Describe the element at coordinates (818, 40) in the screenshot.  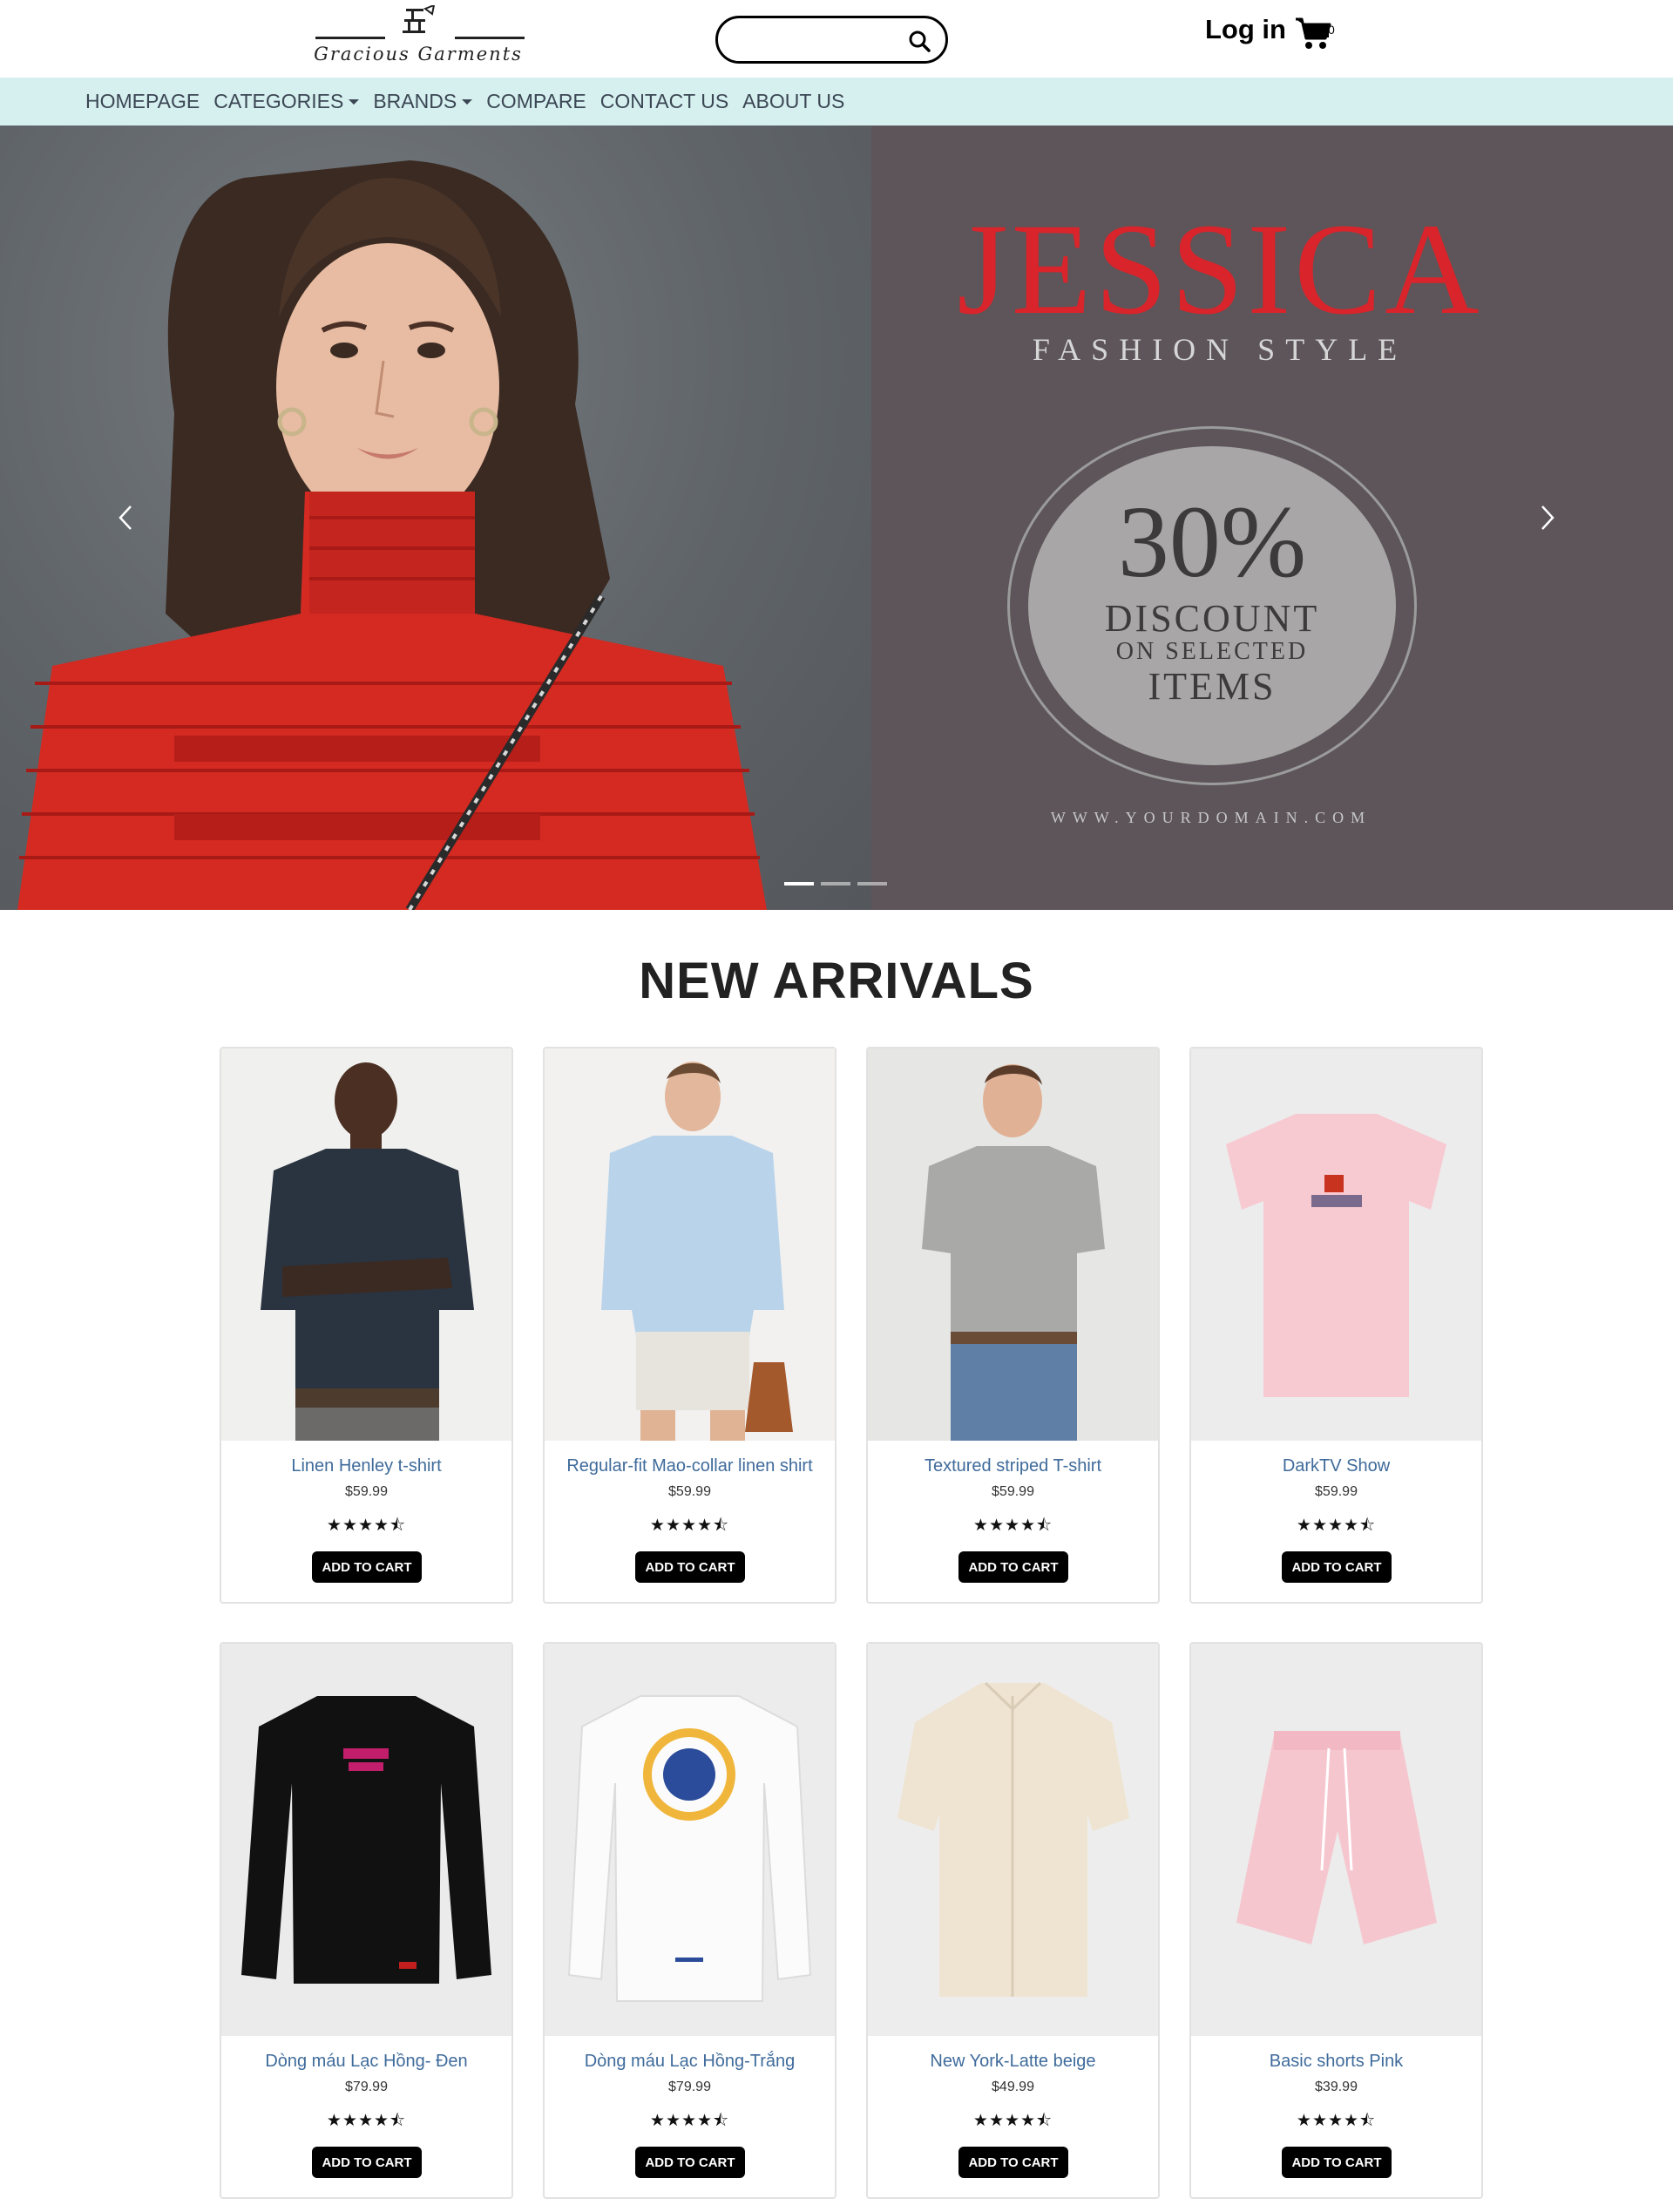
I see `search-input` at that location.